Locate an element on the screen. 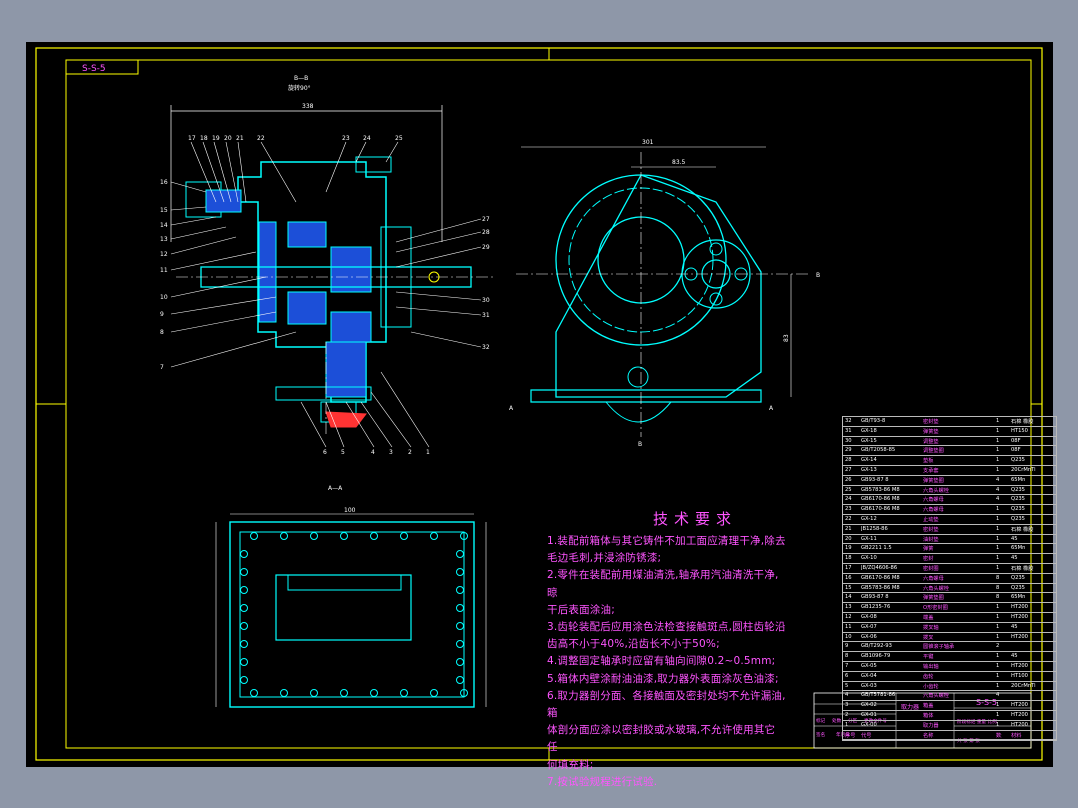 This screenshot has height=808, width=1078. bom-cell: GX-04 is located at coordinates (869, 675).